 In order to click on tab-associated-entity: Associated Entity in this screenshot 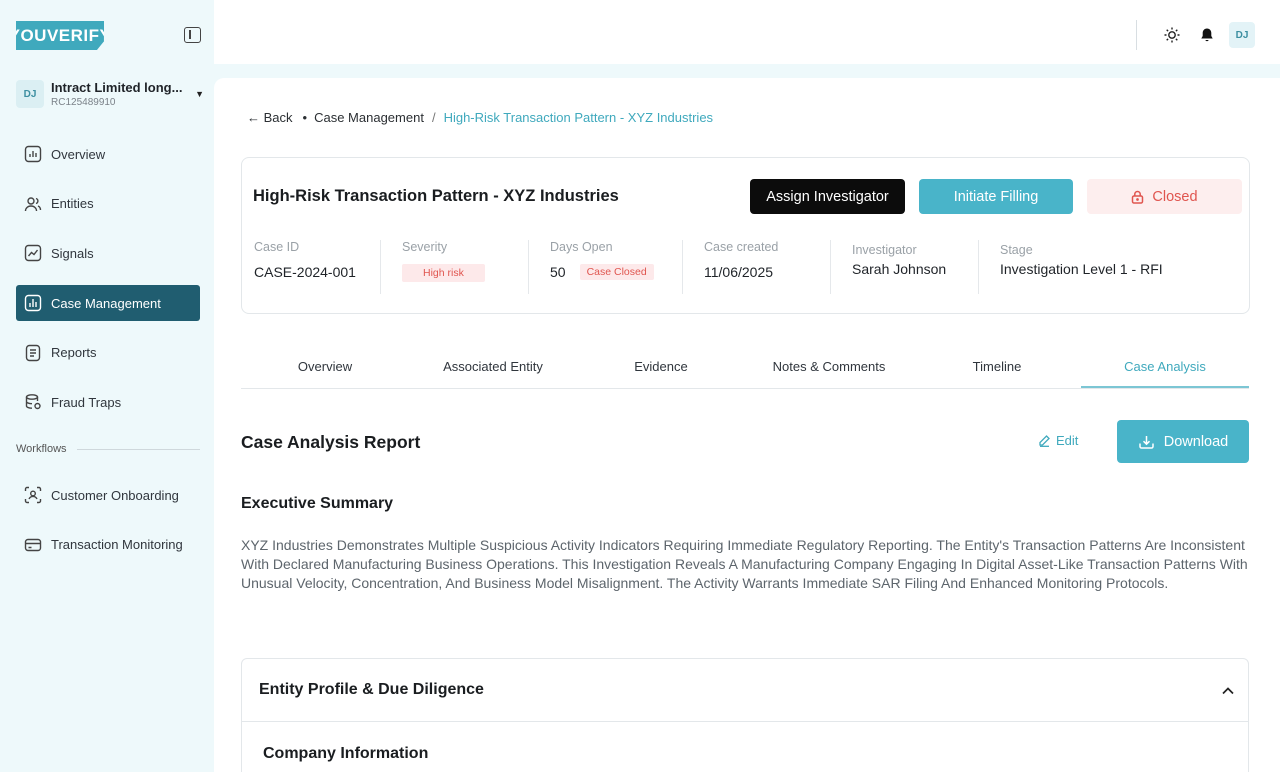, I will do `click(493, 368)`.